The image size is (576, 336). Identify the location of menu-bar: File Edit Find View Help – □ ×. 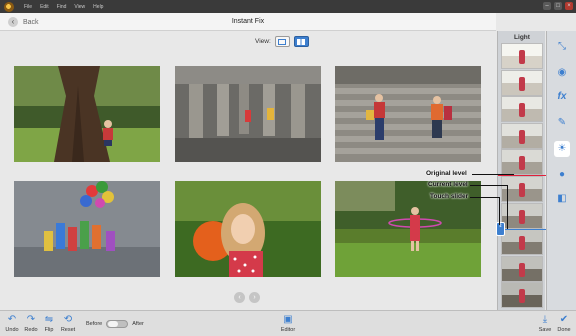
(288, 6).